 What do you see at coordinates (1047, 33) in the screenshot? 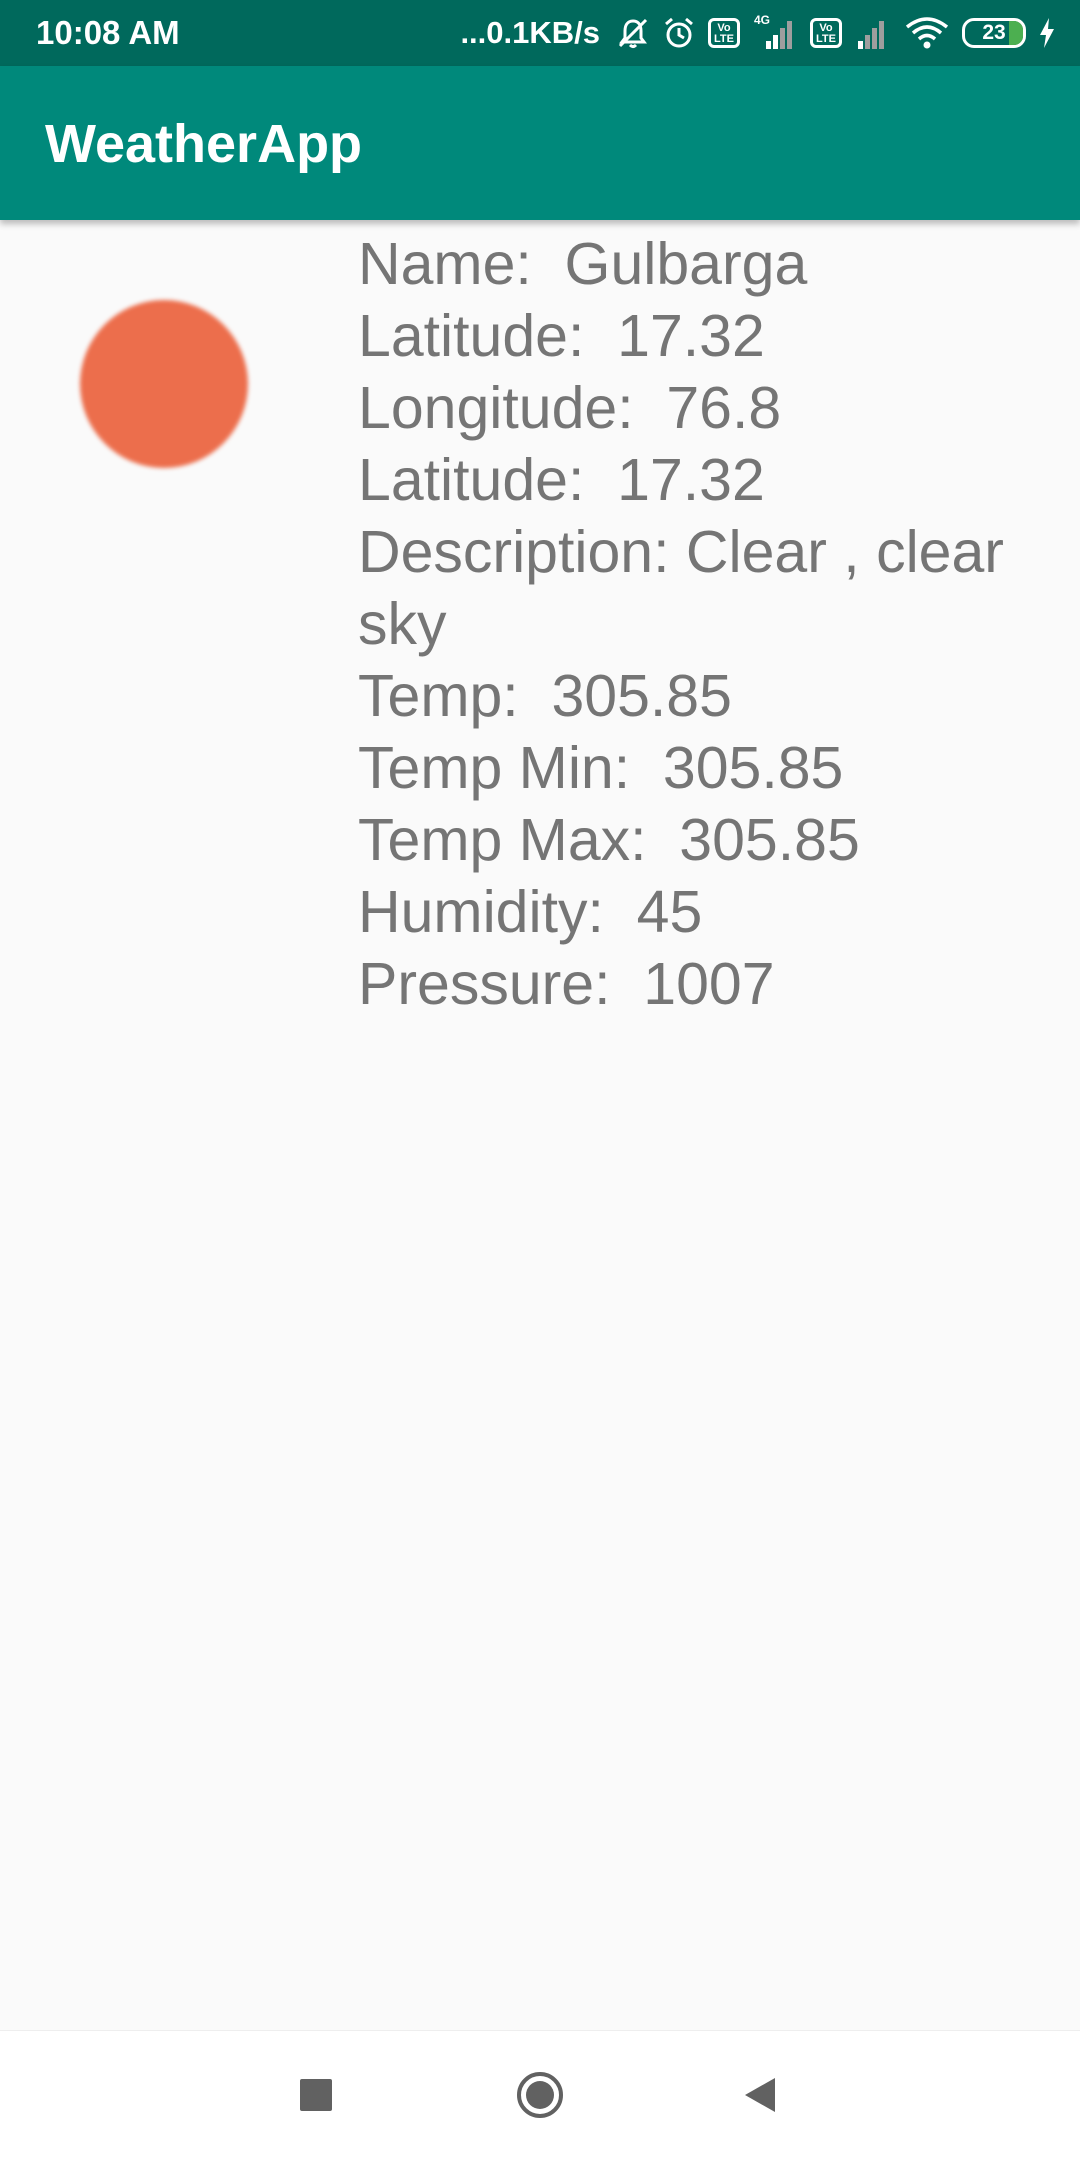
I see `charging-icon` at bounding box center [1047, 33].